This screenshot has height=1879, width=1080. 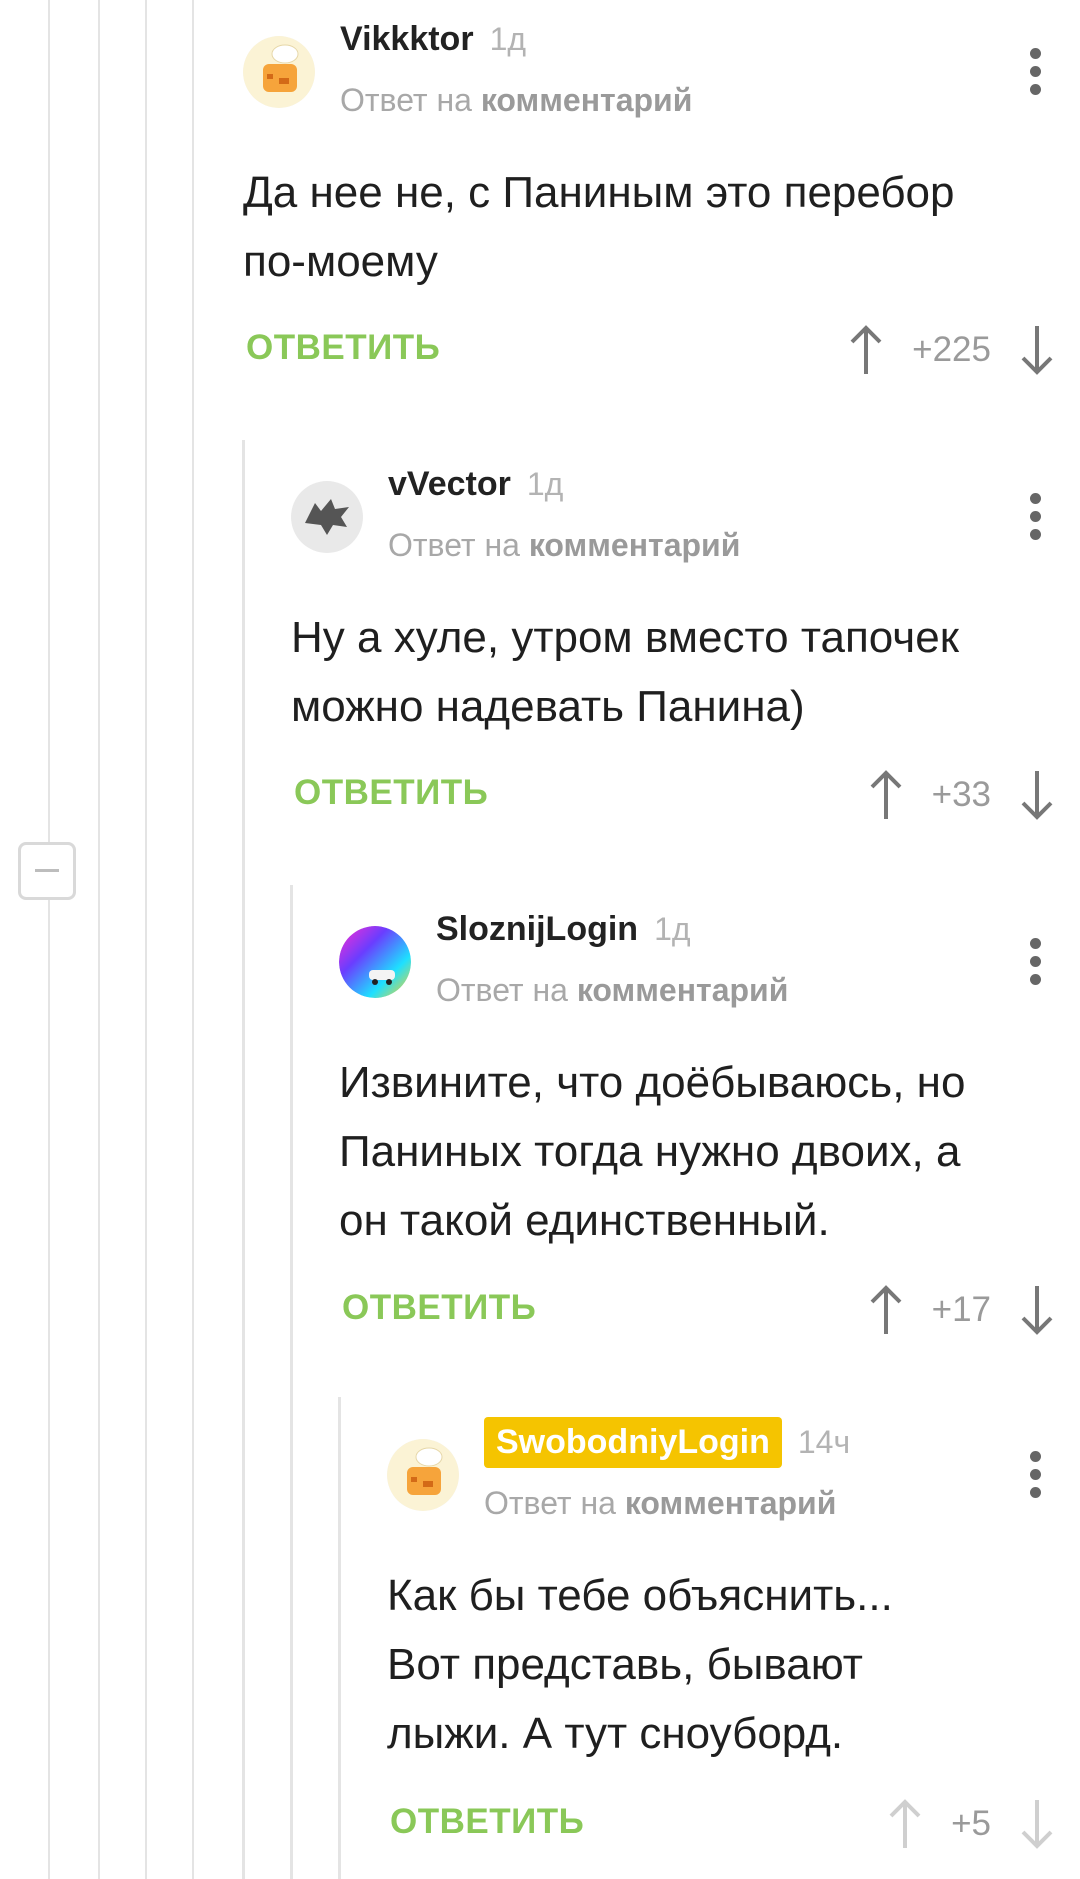 What do you see at coordinates (449, 484) in the screenshot?
I see `author-name: vVector` at bounding box center [449, 484].